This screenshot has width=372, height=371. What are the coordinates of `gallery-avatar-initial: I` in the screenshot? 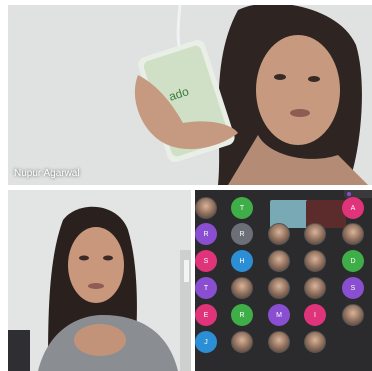 It's located at (315, 315).